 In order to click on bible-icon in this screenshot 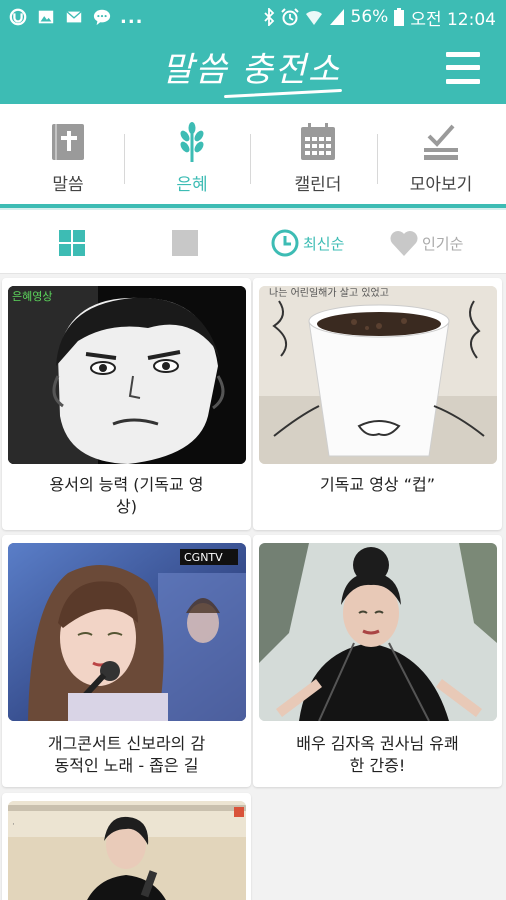, I will do `click(68, 142)`.